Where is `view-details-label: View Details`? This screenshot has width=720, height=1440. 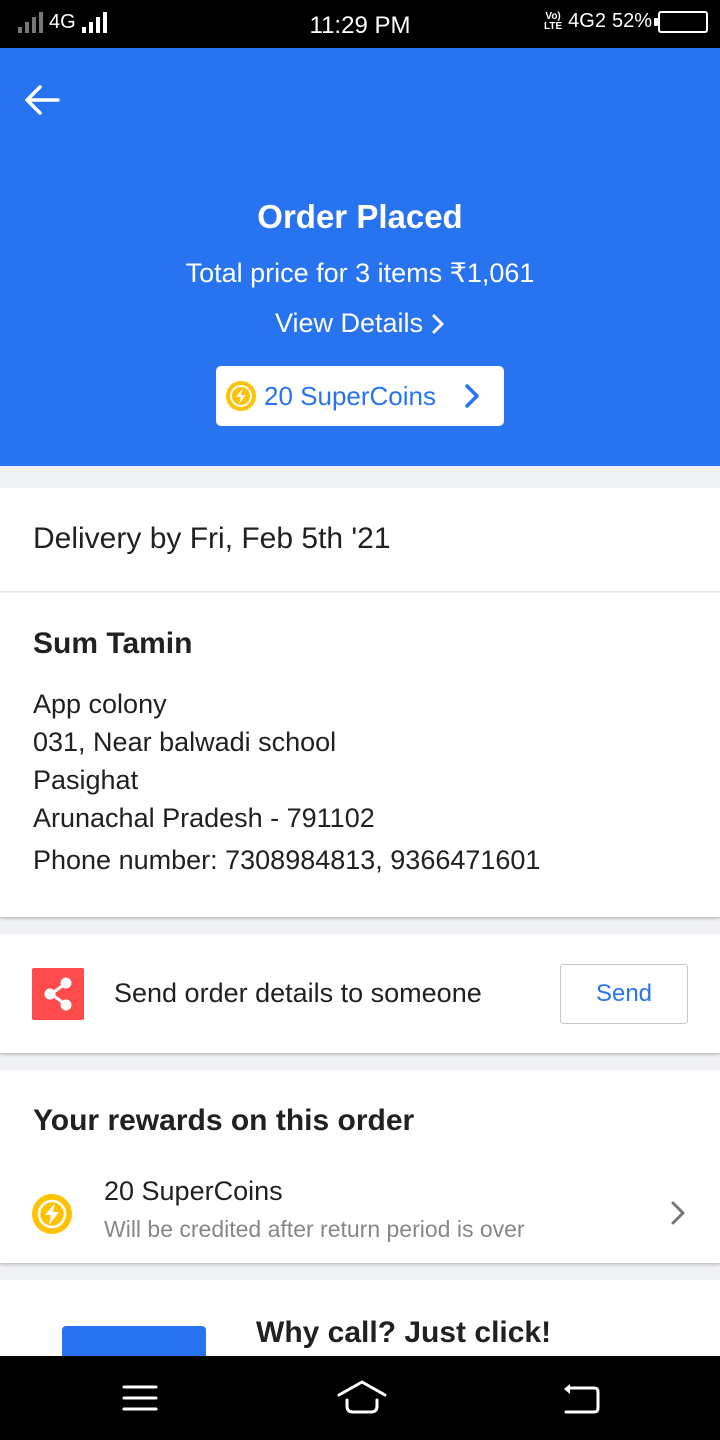 view-details-label: View Details is located at coordinates (349, 323).